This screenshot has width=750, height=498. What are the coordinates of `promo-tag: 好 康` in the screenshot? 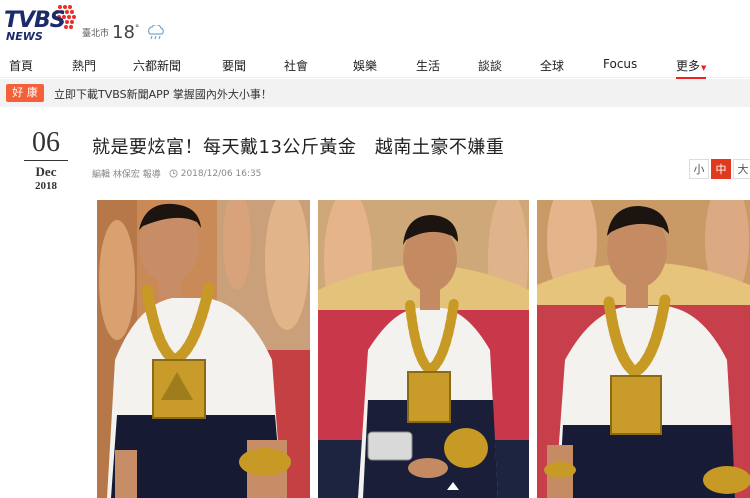 It's located at (25, 93).